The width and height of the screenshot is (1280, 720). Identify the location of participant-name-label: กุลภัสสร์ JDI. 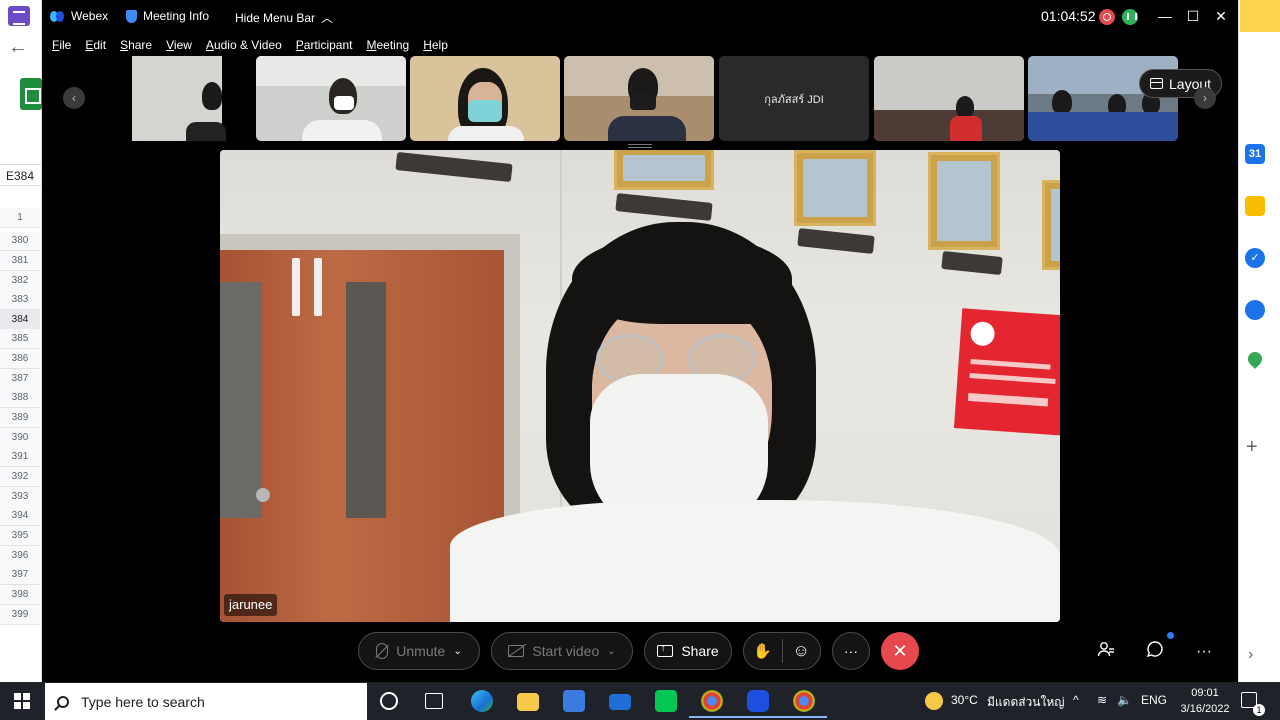
(794, 100).